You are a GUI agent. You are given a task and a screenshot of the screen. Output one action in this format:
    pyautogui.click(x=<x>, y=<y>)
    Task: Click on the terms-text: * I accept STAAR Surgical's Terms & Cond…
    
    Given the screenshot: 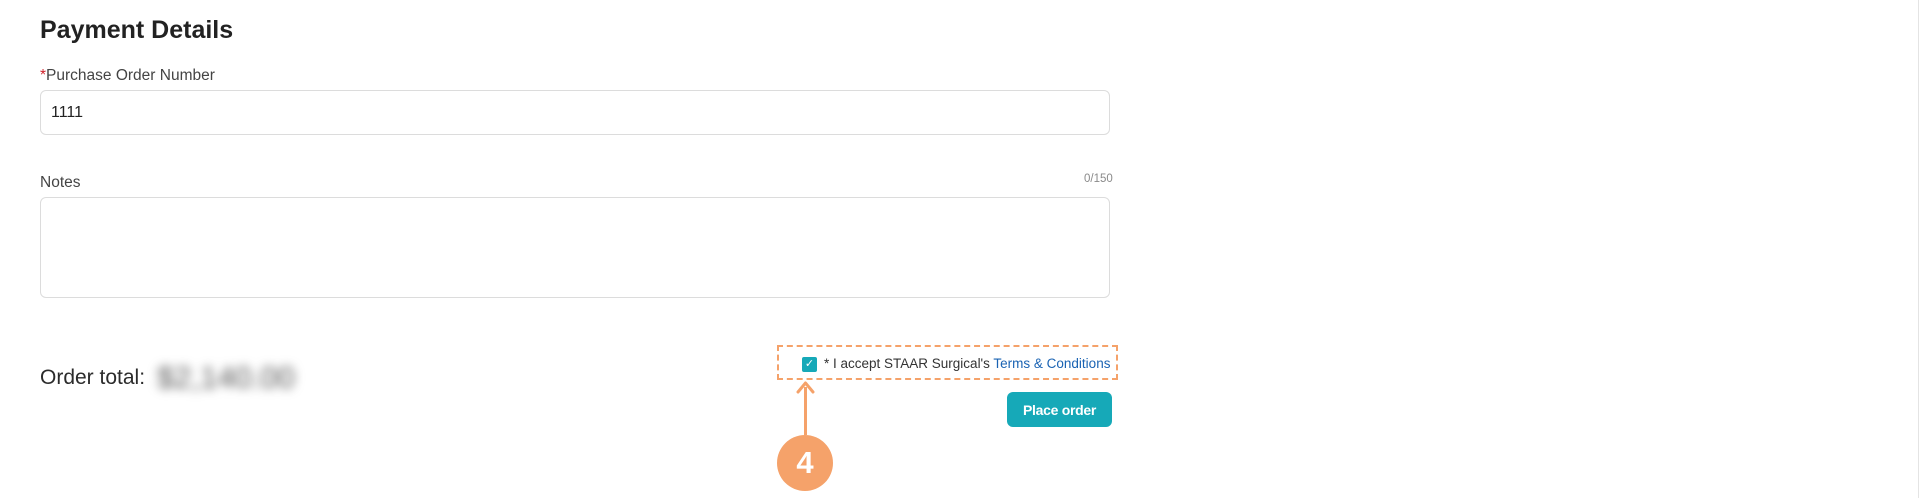 What is the action you would take?
    pyautogui.click(x=967, y=363)
    